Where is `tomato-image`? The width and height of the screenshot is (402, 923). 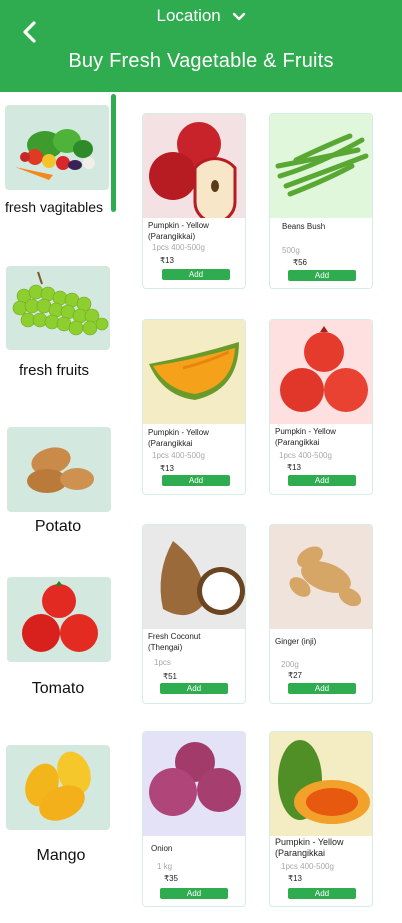 tomato-image is located at coordinates (59, 619).